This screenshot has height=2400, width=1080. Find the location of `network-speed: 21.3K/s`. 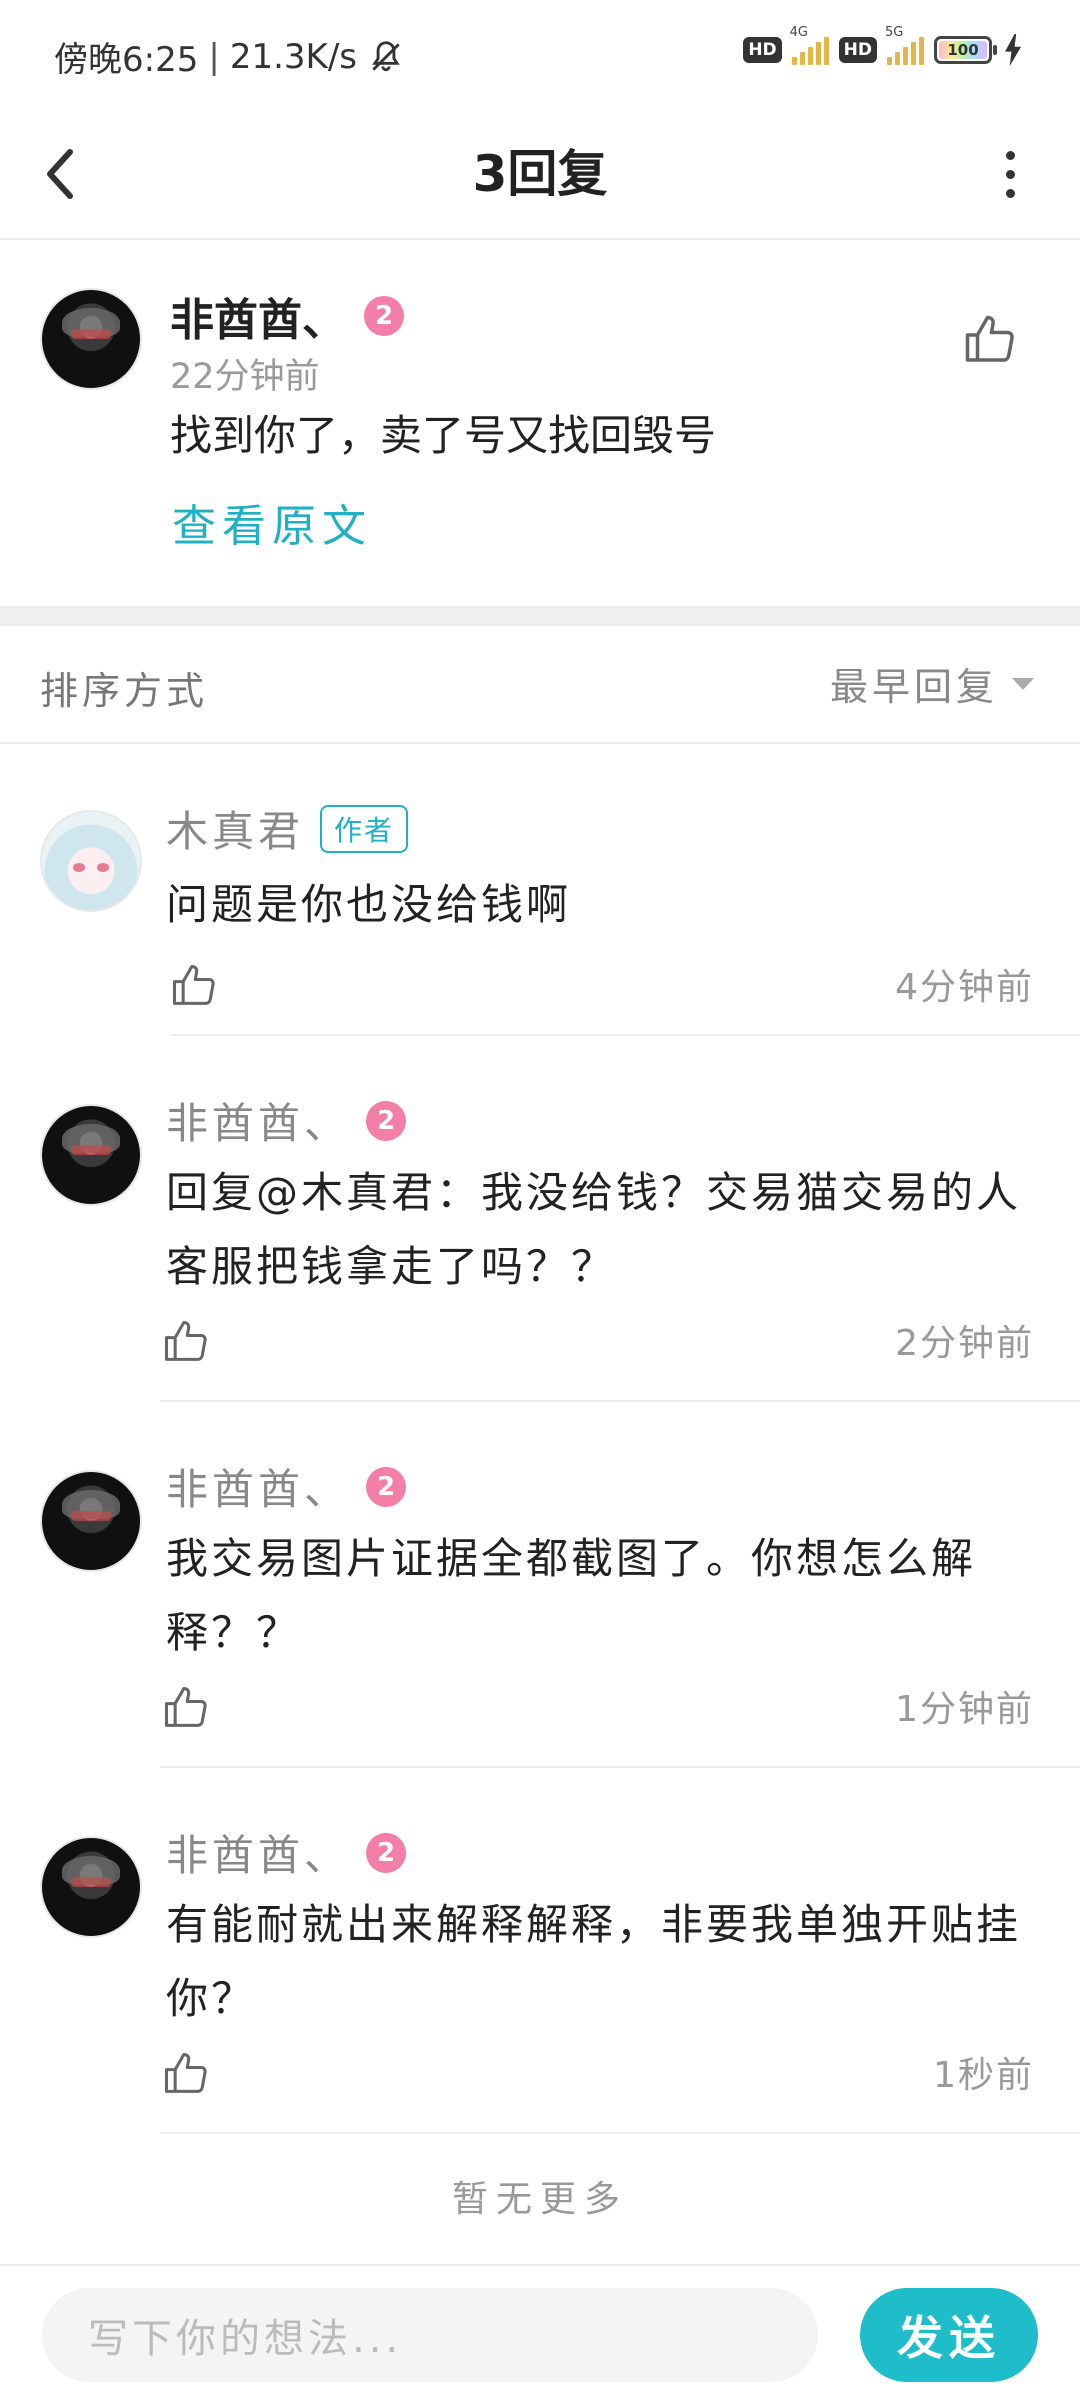

network-speed: 21.3K/s is located at coordinates (293, 56).